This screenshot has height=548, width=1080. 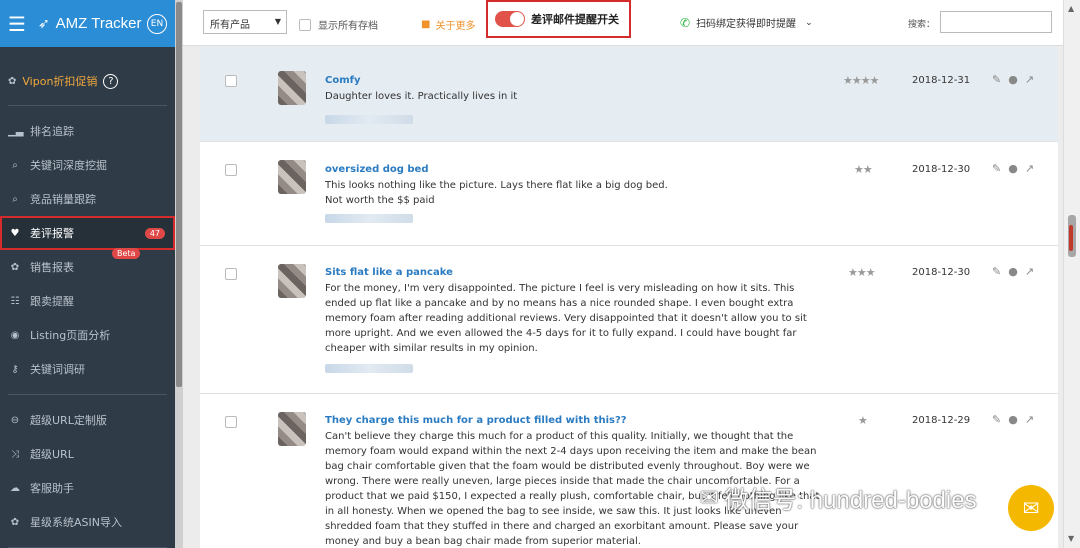 I want to click on sidebar-item-keyword-mining: ⌕ 关键词深度挖掘, so click(x=87, y=165).